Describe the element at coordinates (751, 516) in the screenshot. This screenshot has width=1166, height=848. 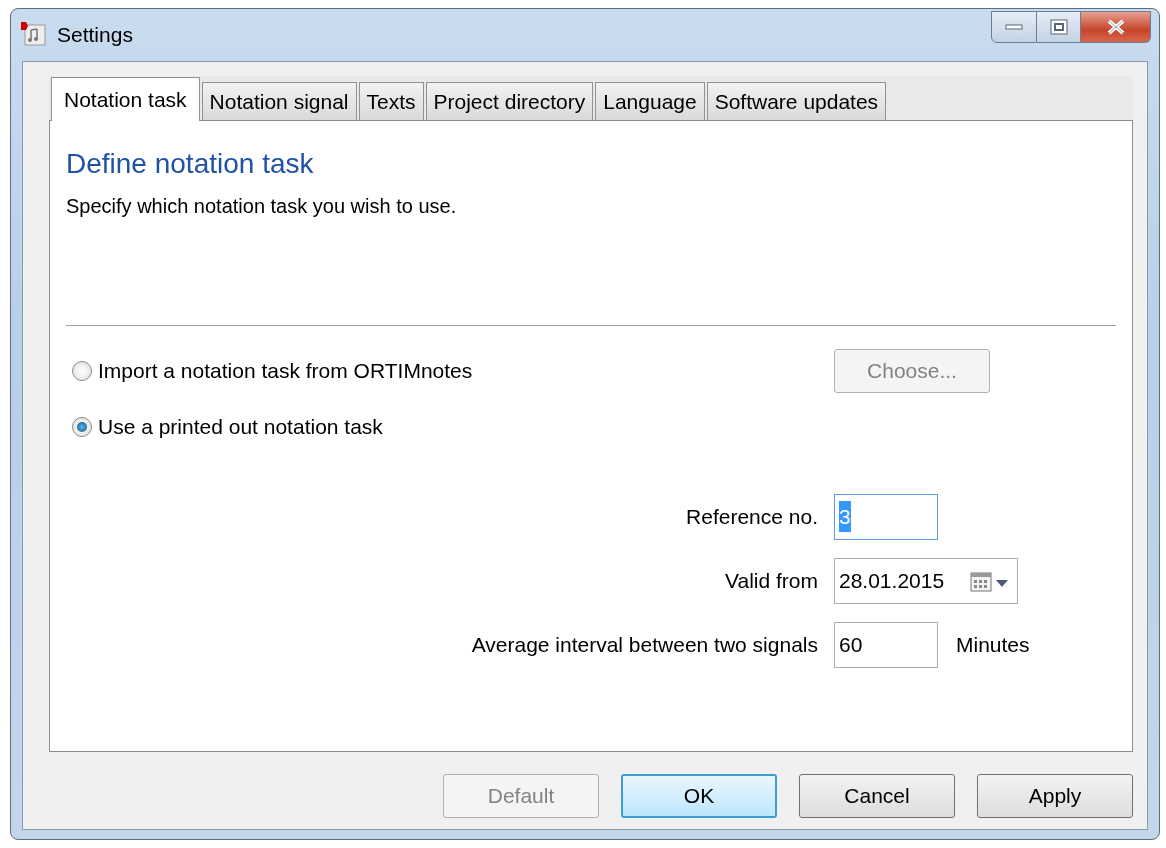
I see `field-label: Reference no.` at that location.